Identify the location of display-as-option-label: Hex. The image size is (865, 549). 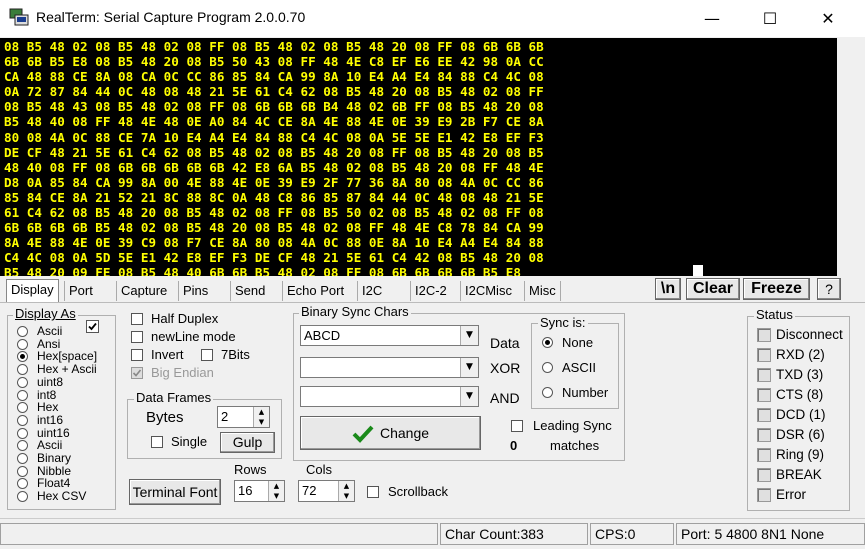
(48, 407).